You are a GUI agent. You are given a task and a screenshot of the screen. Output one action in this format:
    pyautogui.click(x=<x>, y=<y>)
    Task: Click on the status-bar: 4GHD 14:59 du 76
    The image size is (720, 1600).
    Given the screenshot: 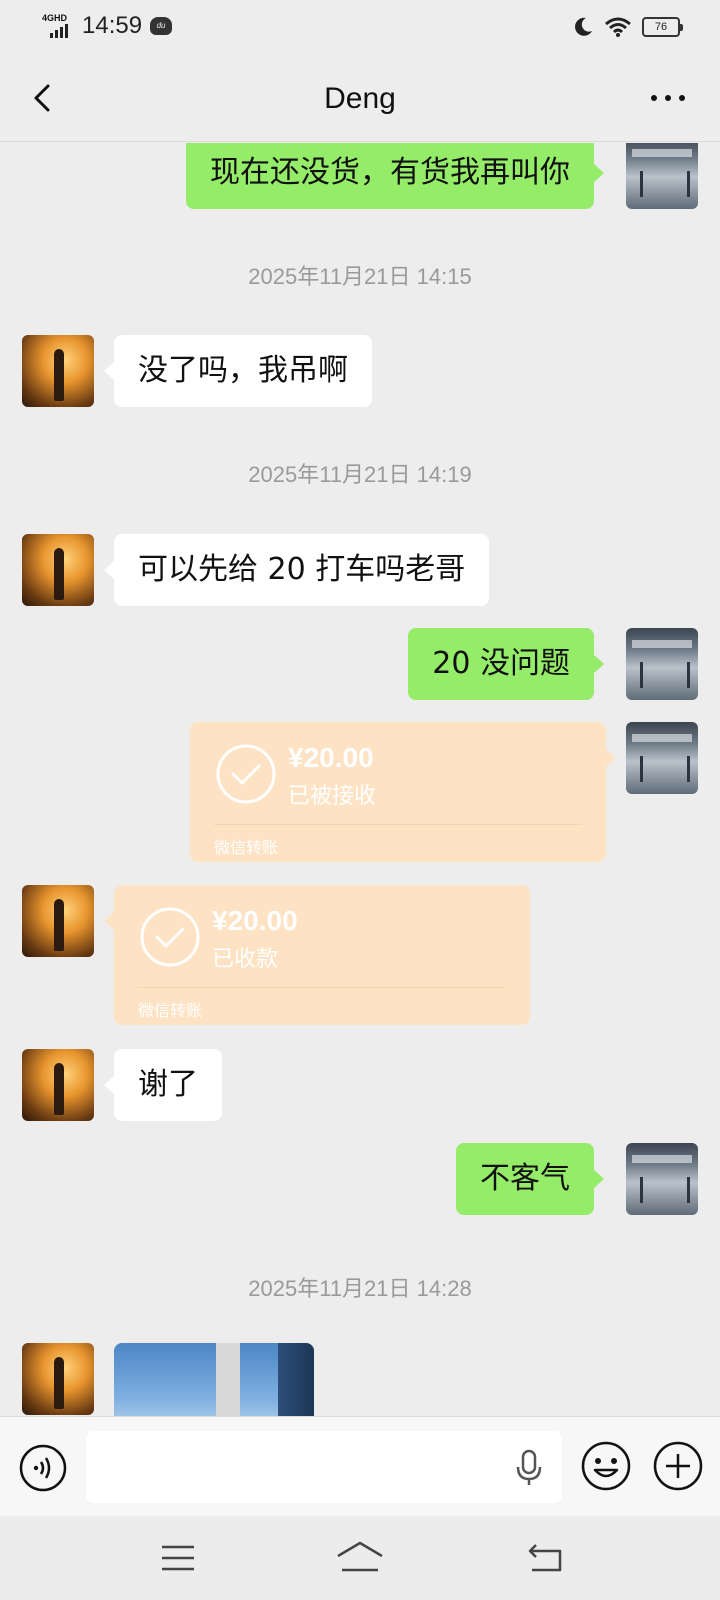 What is the action you would take?
    pyautogui.click(x=360, y=28)
    